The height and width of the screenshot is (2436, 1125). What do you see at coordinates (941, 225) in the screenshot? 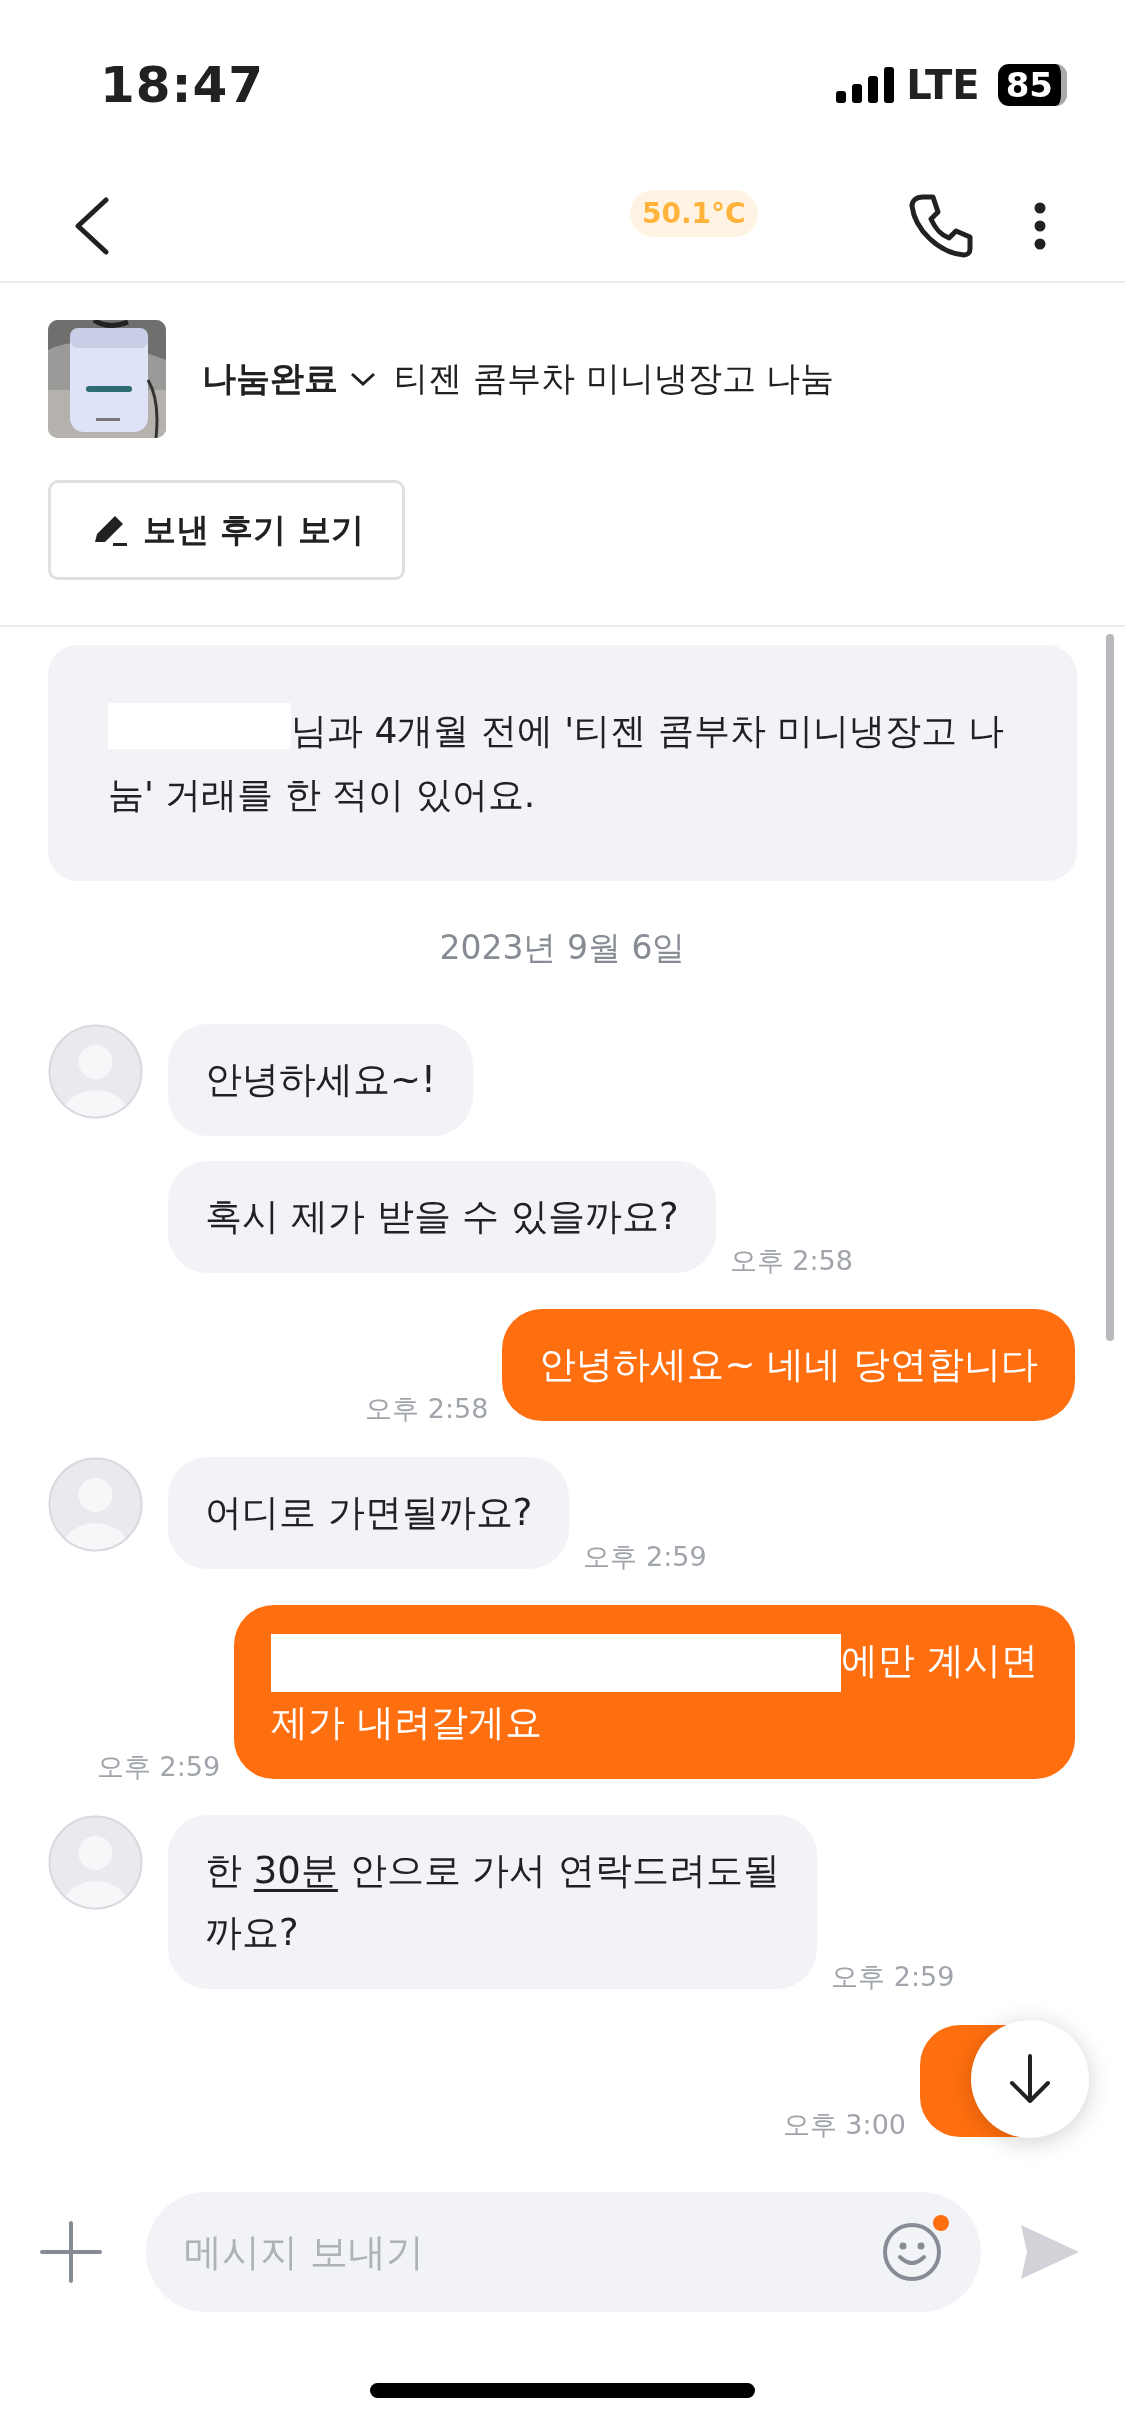
I see `phone-icon` at bounding box center [941, 225].